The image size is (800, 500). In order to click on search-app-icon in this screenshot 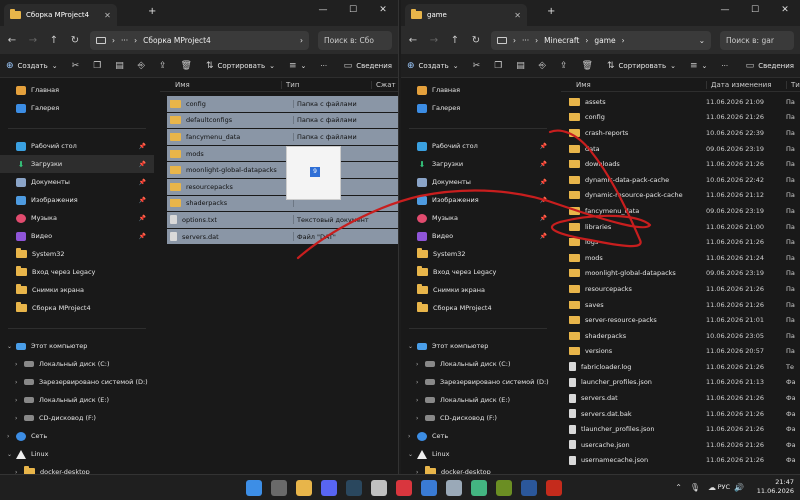, I will do `click(279, 488)`.